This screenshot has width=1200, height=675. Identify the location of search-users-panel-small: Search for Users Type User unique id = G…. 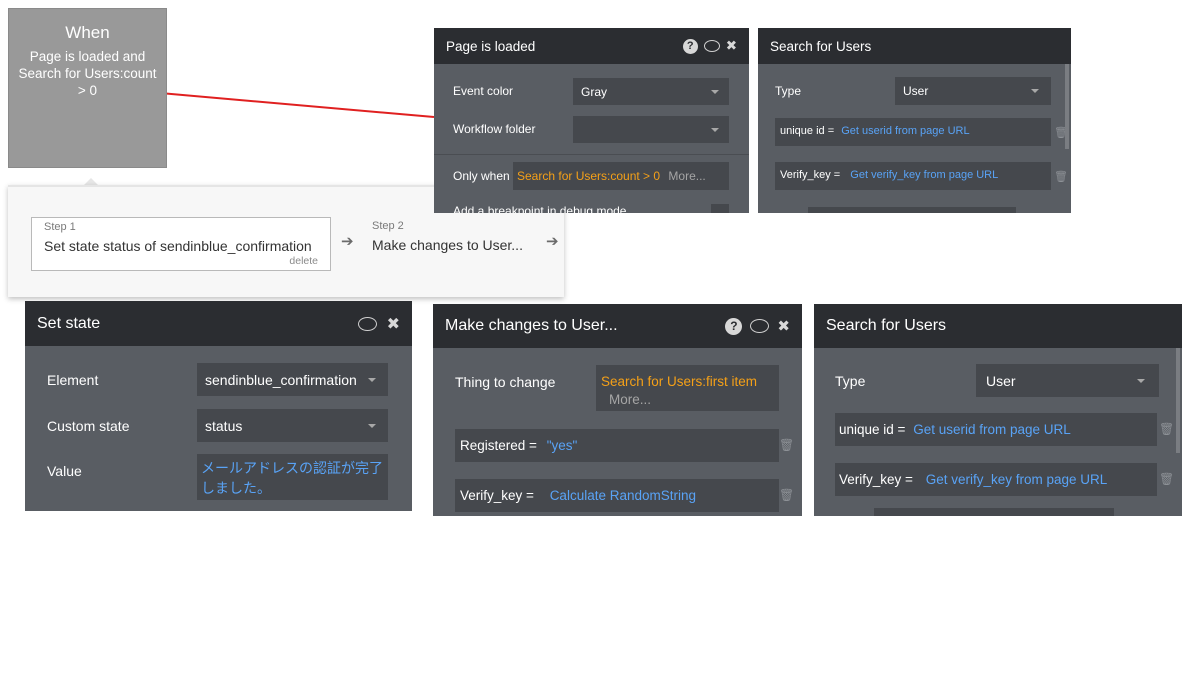
(914, 120).